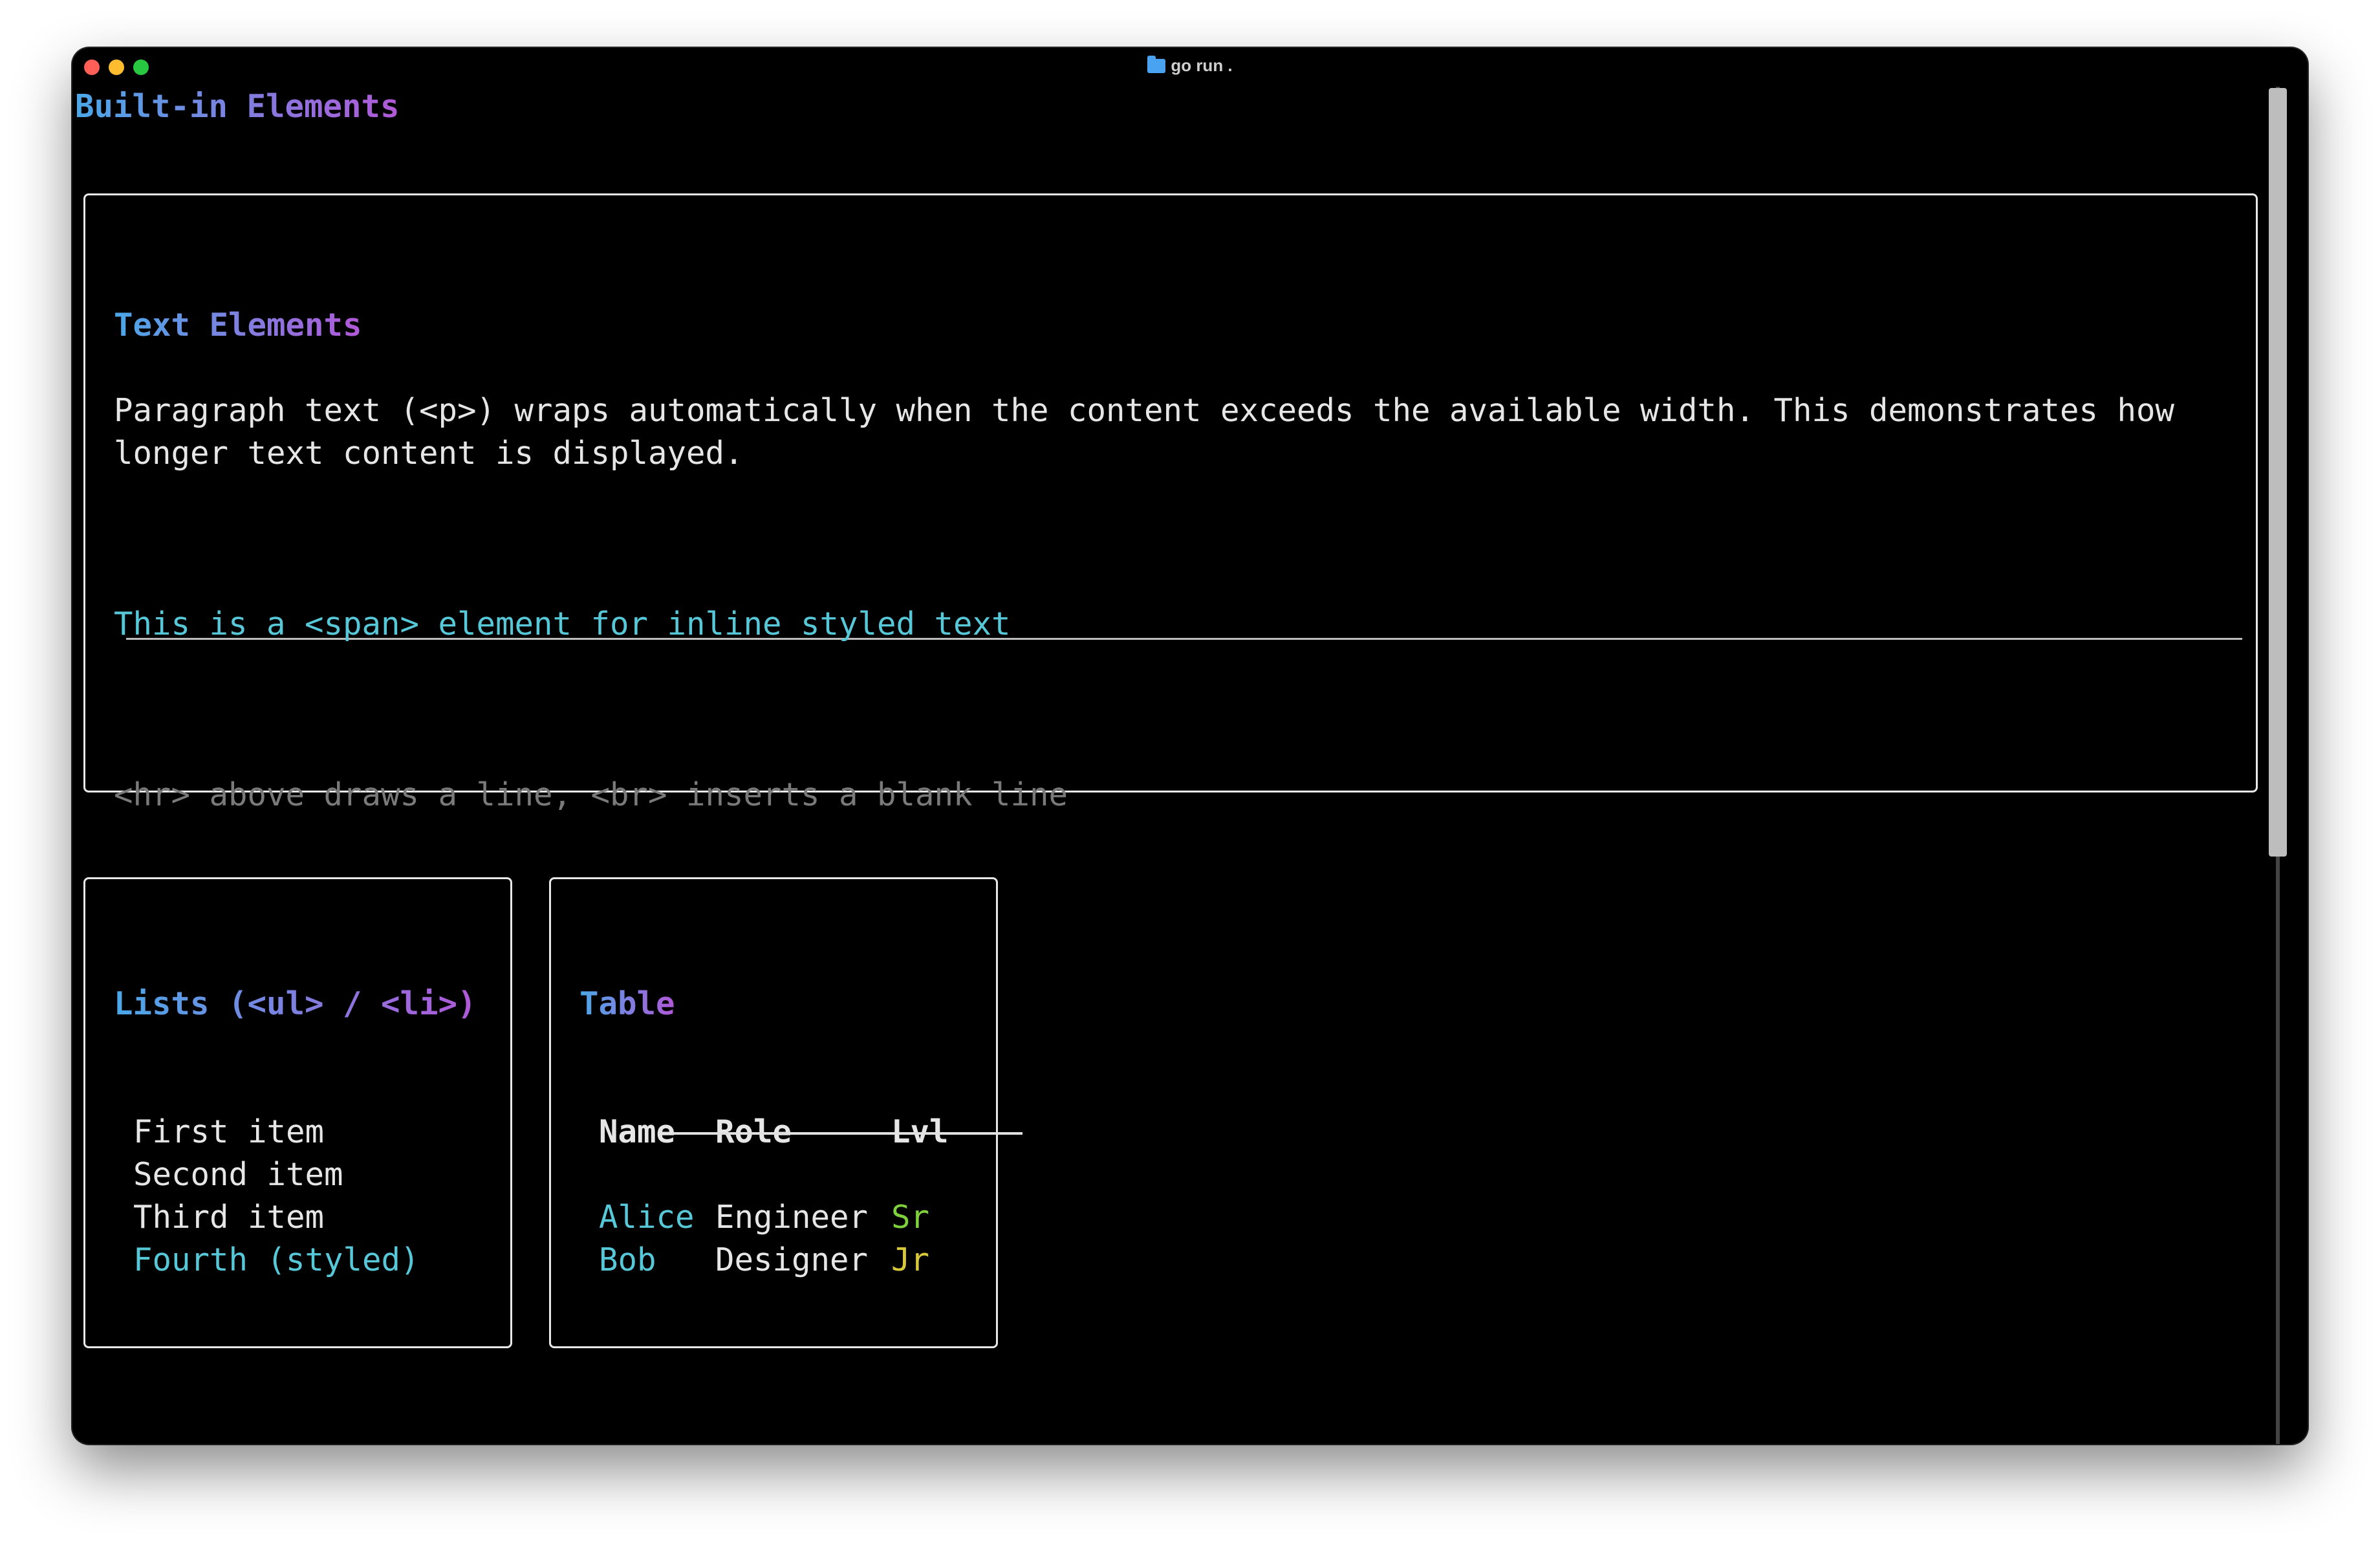 The image size is (2380, 1541). I want to click on table-cell-lvl: Jr, so click(910, 1259).